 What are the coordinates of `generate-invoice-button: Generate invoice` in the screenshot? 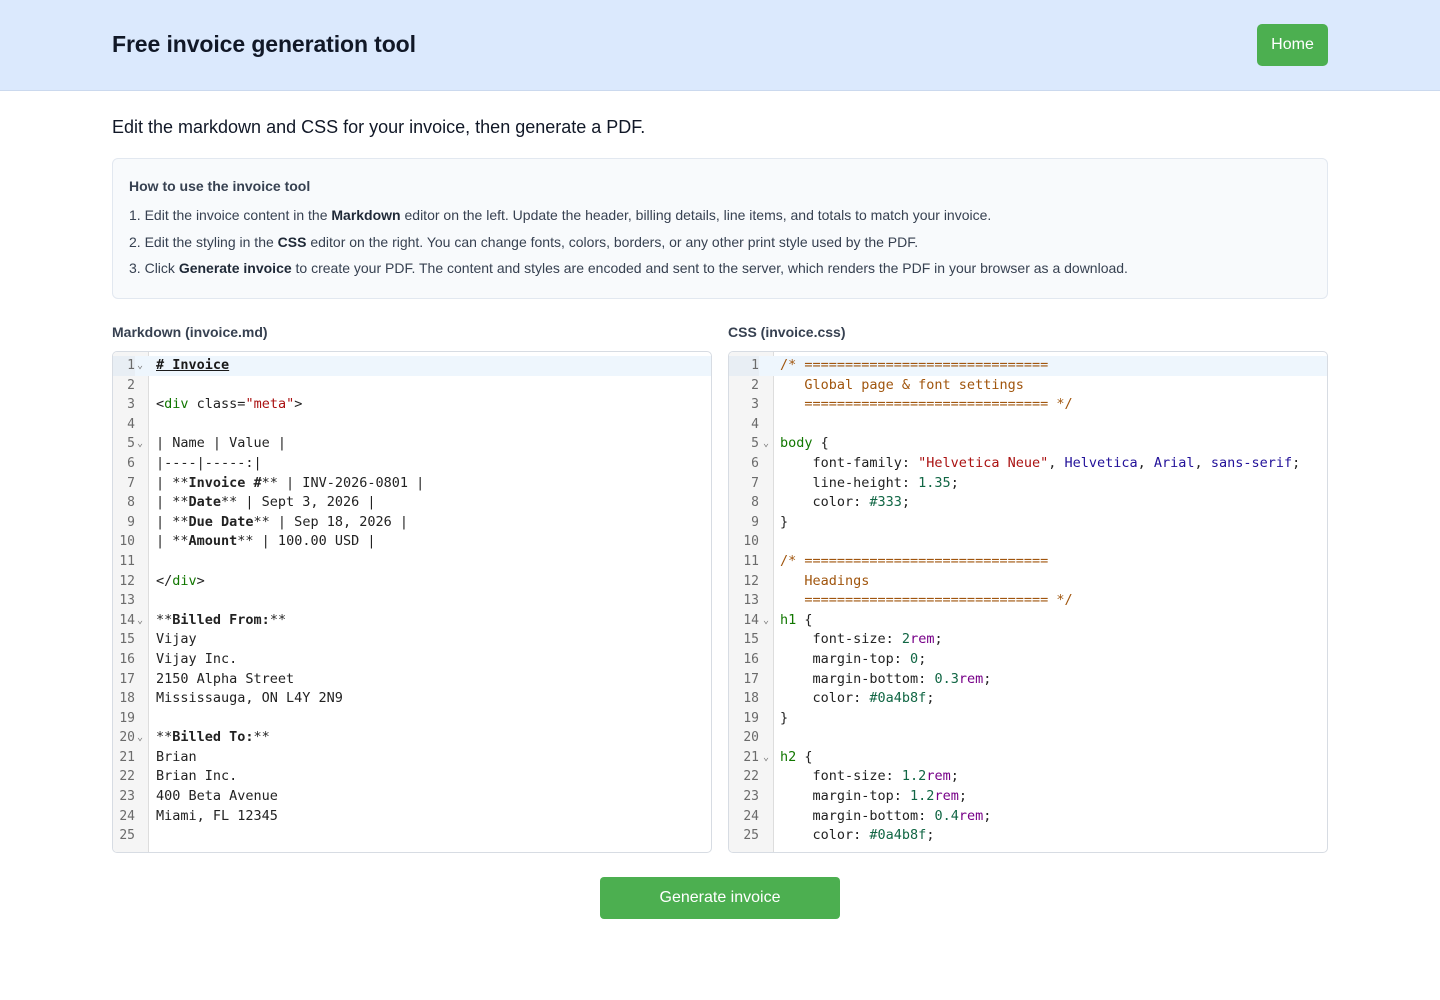 It's located at (720, 898).